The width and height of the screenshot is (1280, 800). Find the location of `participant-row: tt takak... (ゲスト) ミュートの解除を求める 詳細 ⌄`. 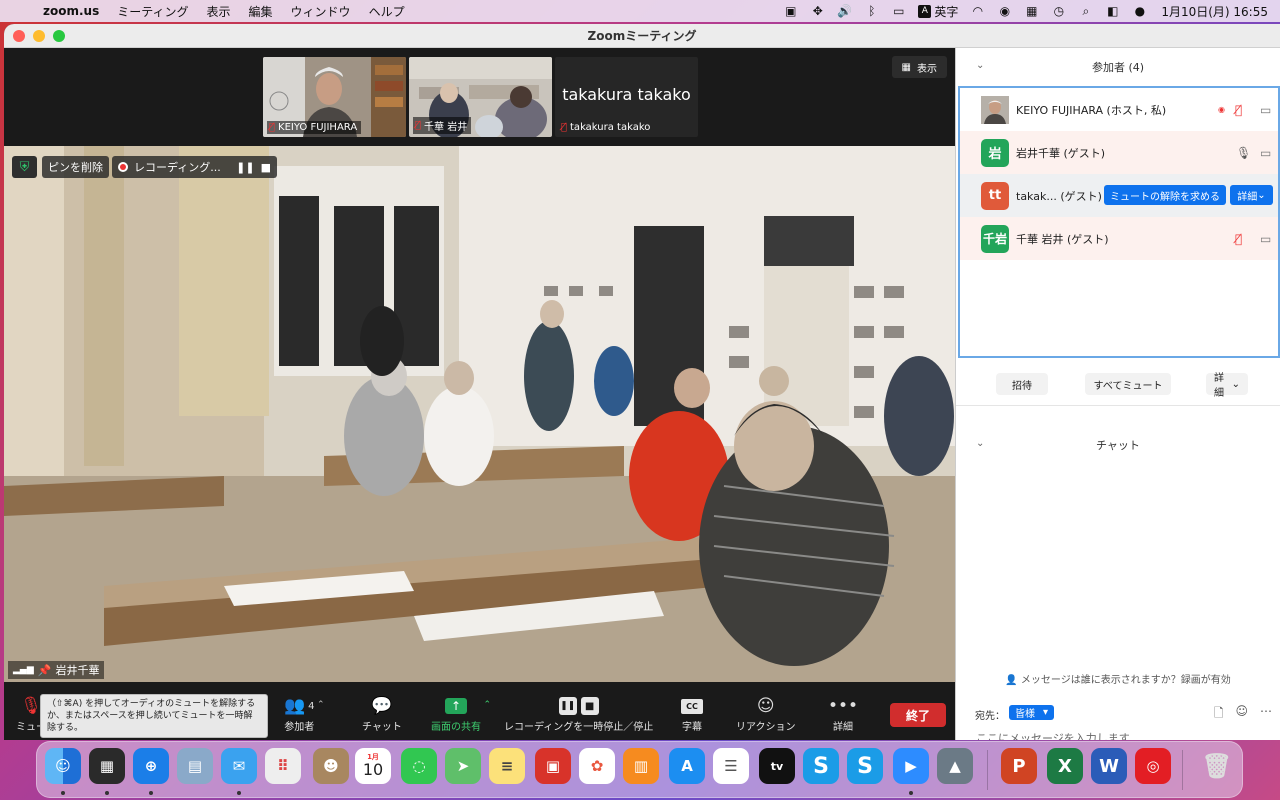

participant-row: tt takak... (ゲスト) ミュートの解除を求める 詳細 ⌄ is located at coordinates (1119, 195).